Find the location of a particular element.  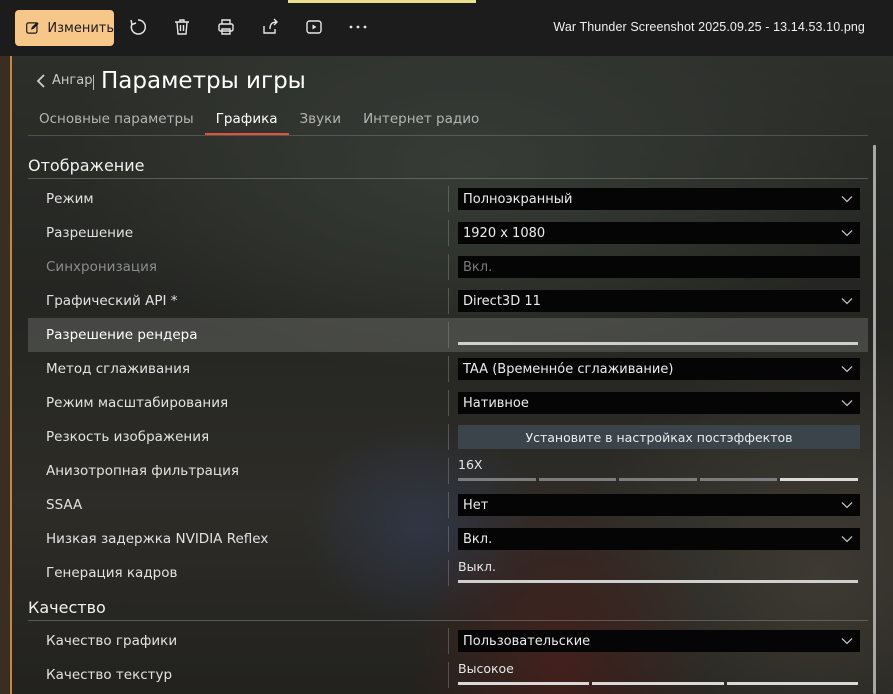

setting-label: Разрешение is located at coordinates (90, 233).